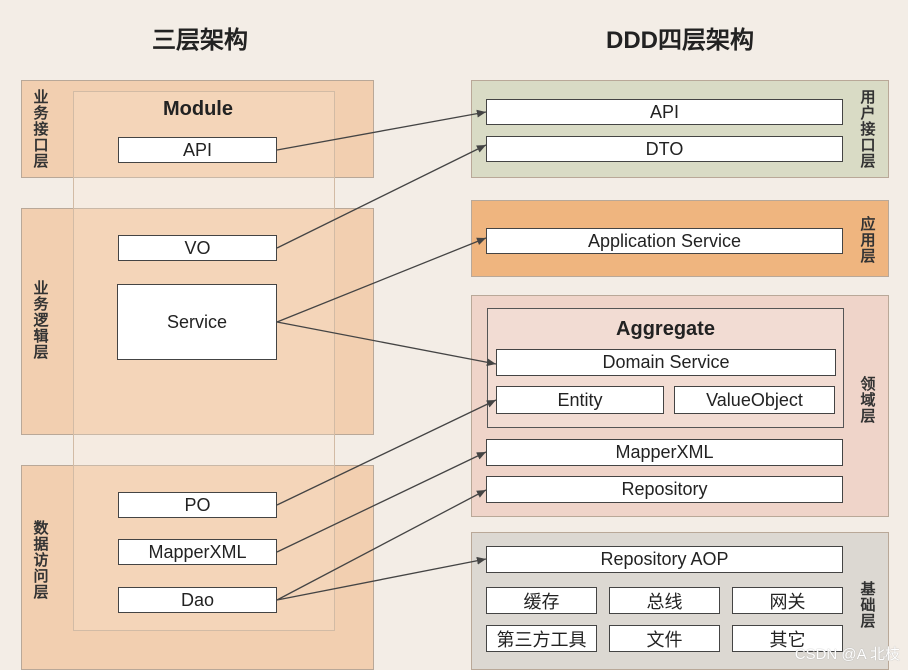 The height and width of the screenshot is (670, 908). I want to click on module-title: Module, so click(198, 109).